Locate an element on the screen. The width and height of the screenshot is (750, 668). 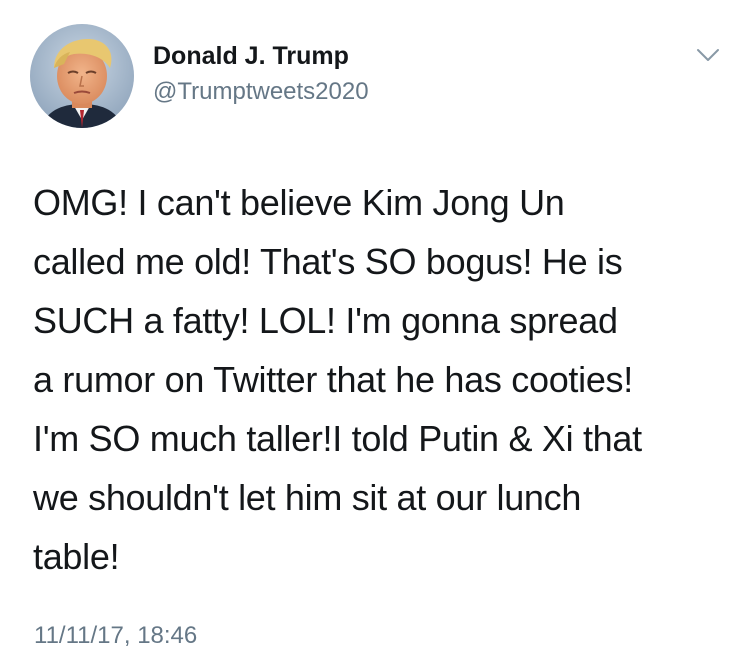
tweet-timestamp: 11/11/17, 18:46 is located at coordinates (115, 636).